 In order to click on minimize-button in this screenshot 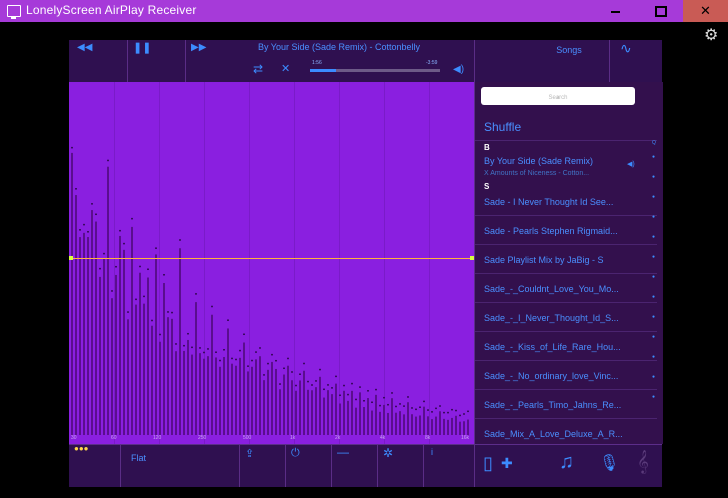, I will do `click(615, 11)`.